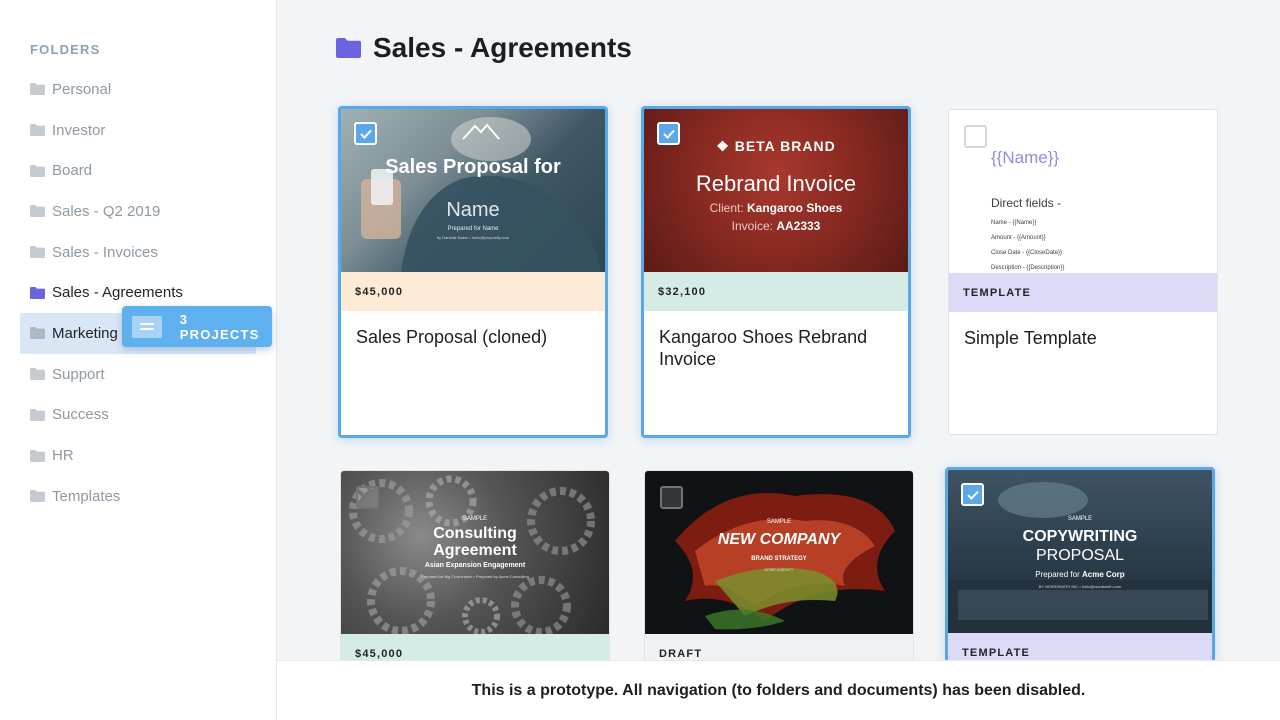  Describe the element at coordinates (138, 415) in the screenshot. I see `folder-item-success: Success` at that location.